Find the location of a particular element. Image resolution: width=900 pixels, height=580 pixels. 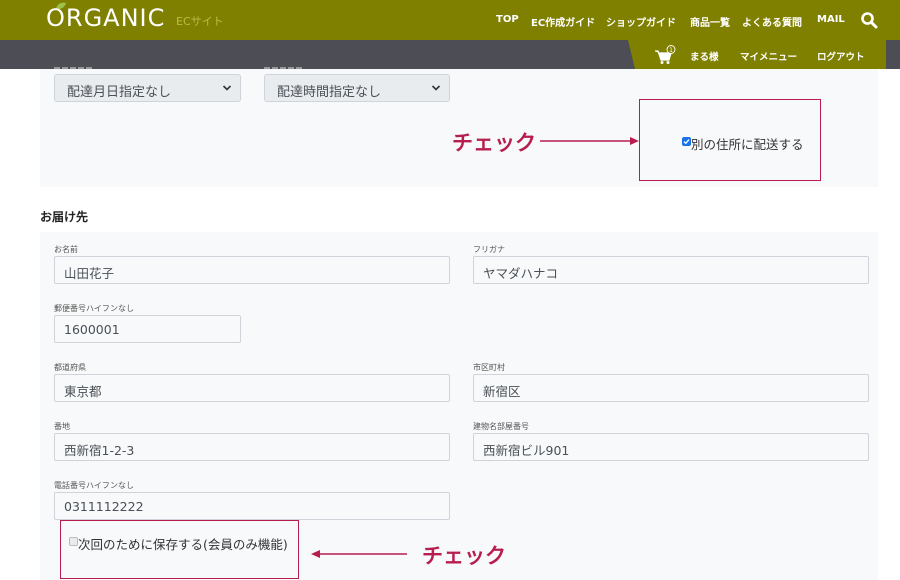

zip-label: 郵便番号ハイフンなし is located at coordinates (94, 308).